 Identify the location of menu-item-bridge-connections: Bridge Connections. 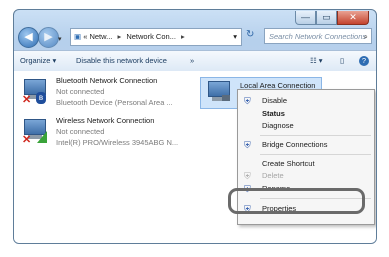
(294, 144).